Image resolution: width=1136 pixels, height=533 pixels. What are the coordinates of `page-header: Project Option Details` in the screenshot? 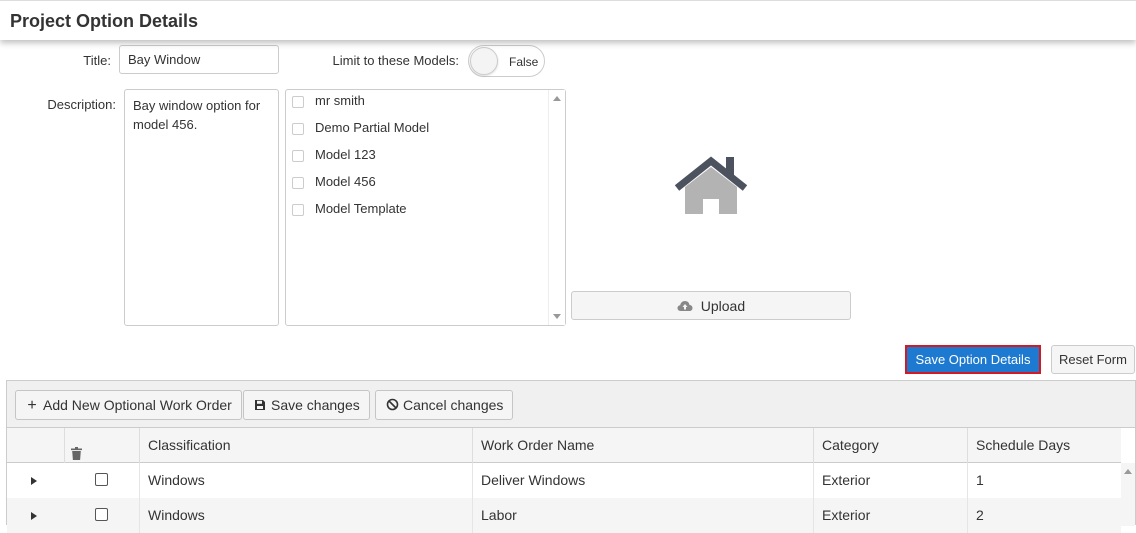 It's located at (568, 20).